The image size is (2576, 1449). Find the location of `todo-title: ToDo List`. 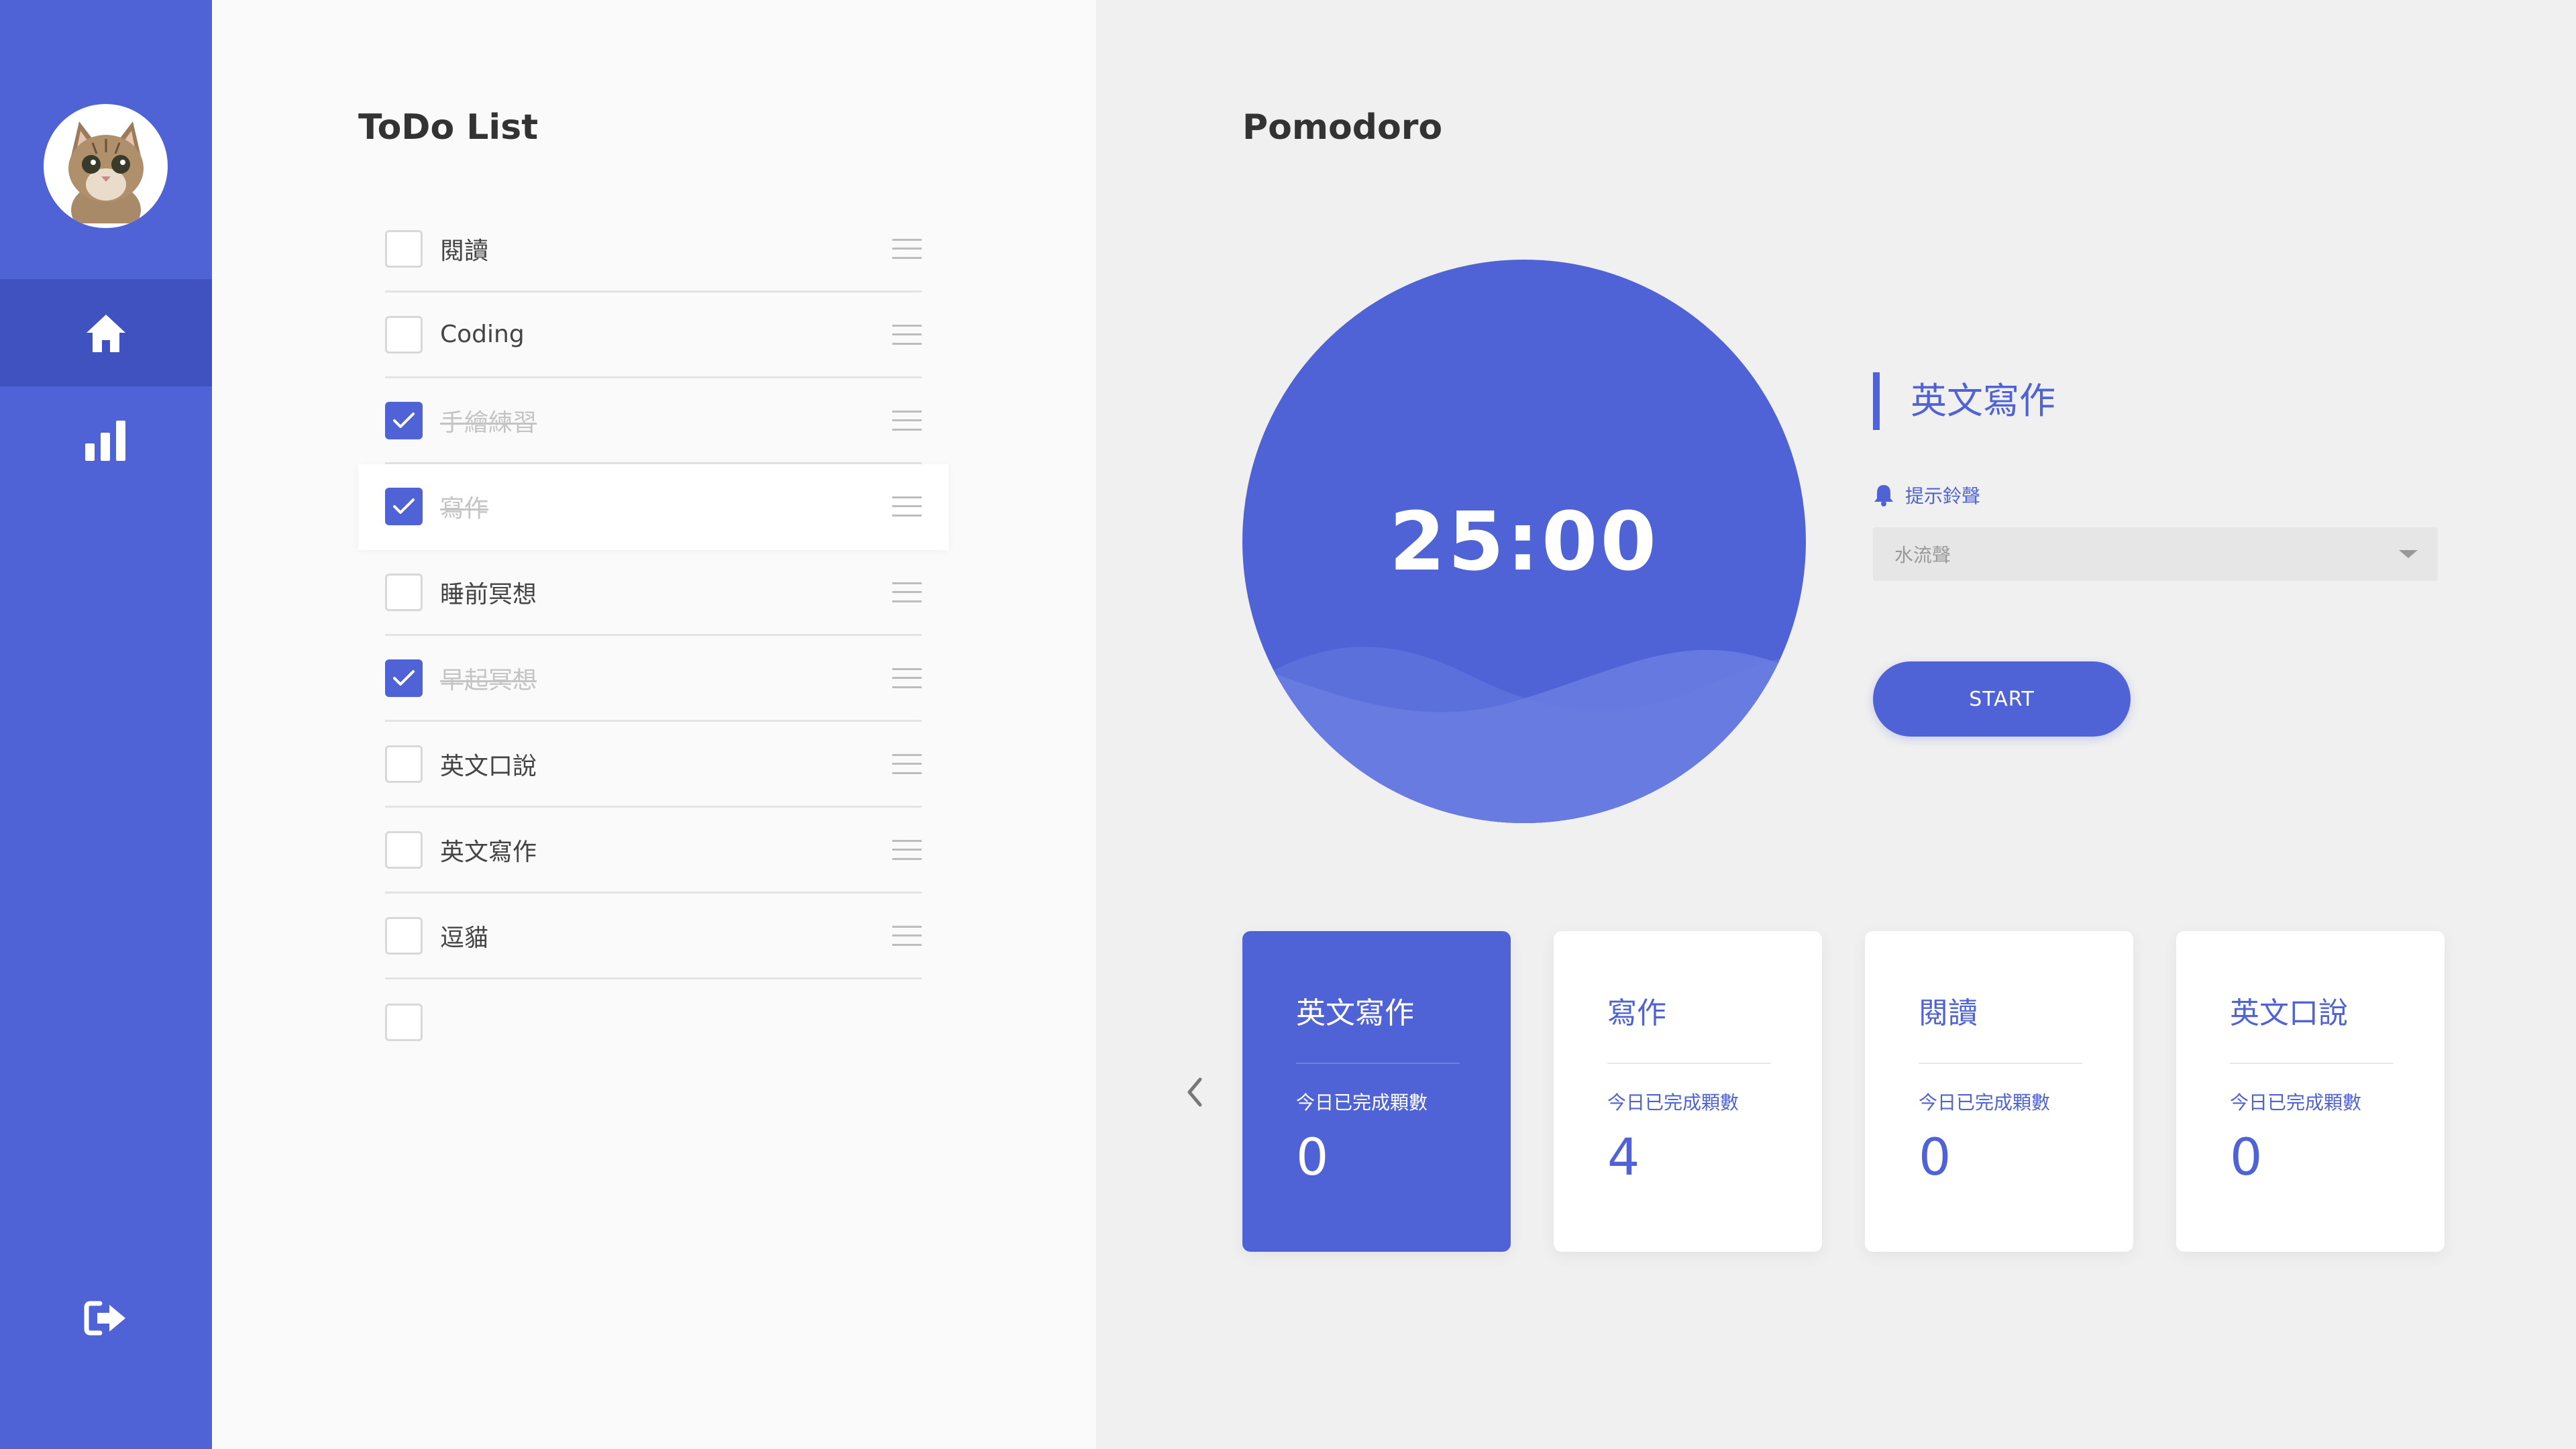

todo-title: ToDo List is located at coordinates (448, 127).